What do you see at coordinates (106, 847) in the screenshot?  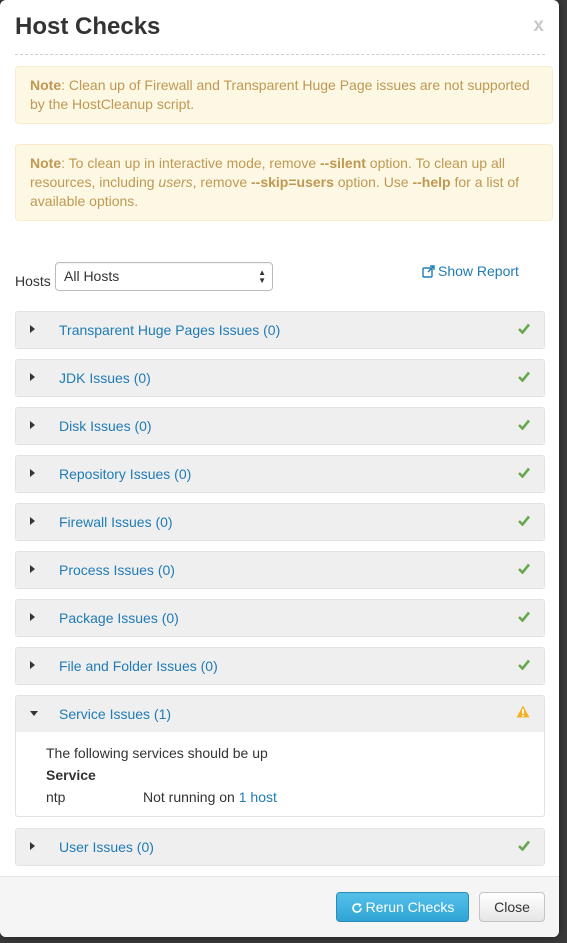 I see `panel-title: User Issues (0)` at bounding box center [106, 847].